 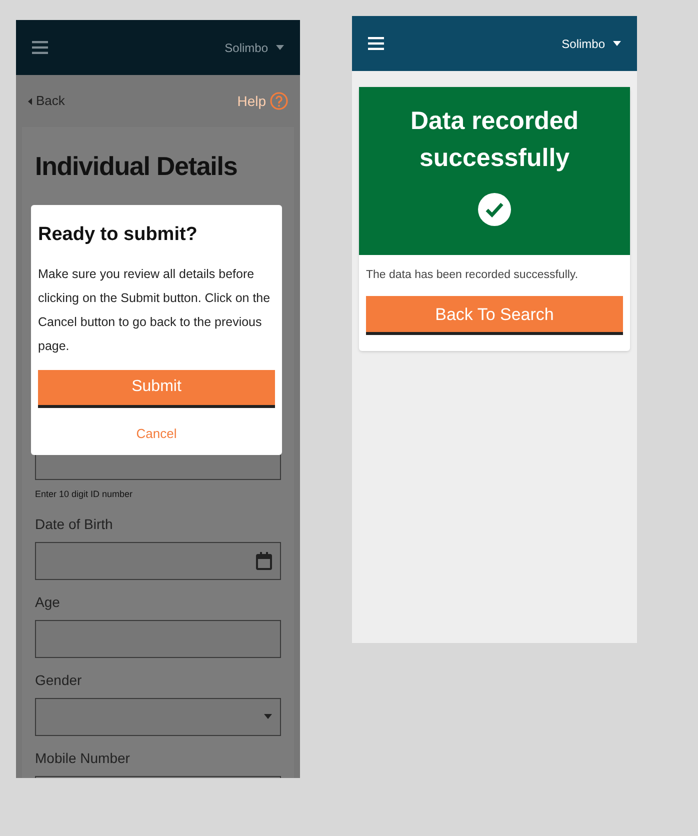 I want to click on helper-text: Enter 10 digit ID number, so click(x=84, y=494).